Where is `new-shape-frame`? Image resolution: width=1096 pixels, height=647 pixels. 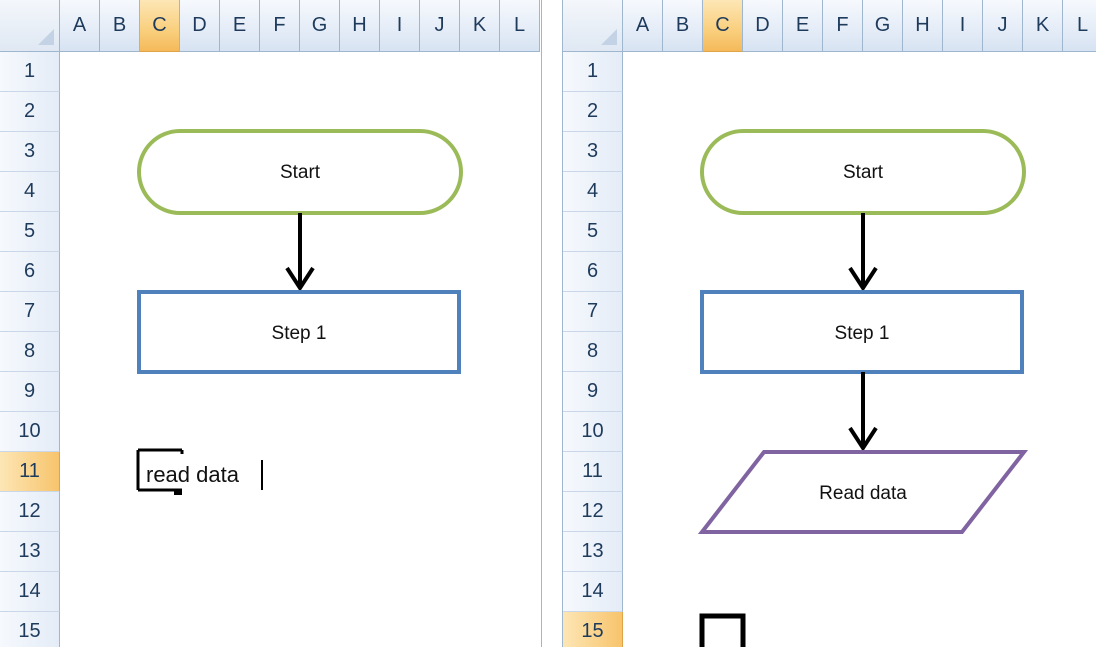
new-shape-frame is located at coordinates (722, 630).